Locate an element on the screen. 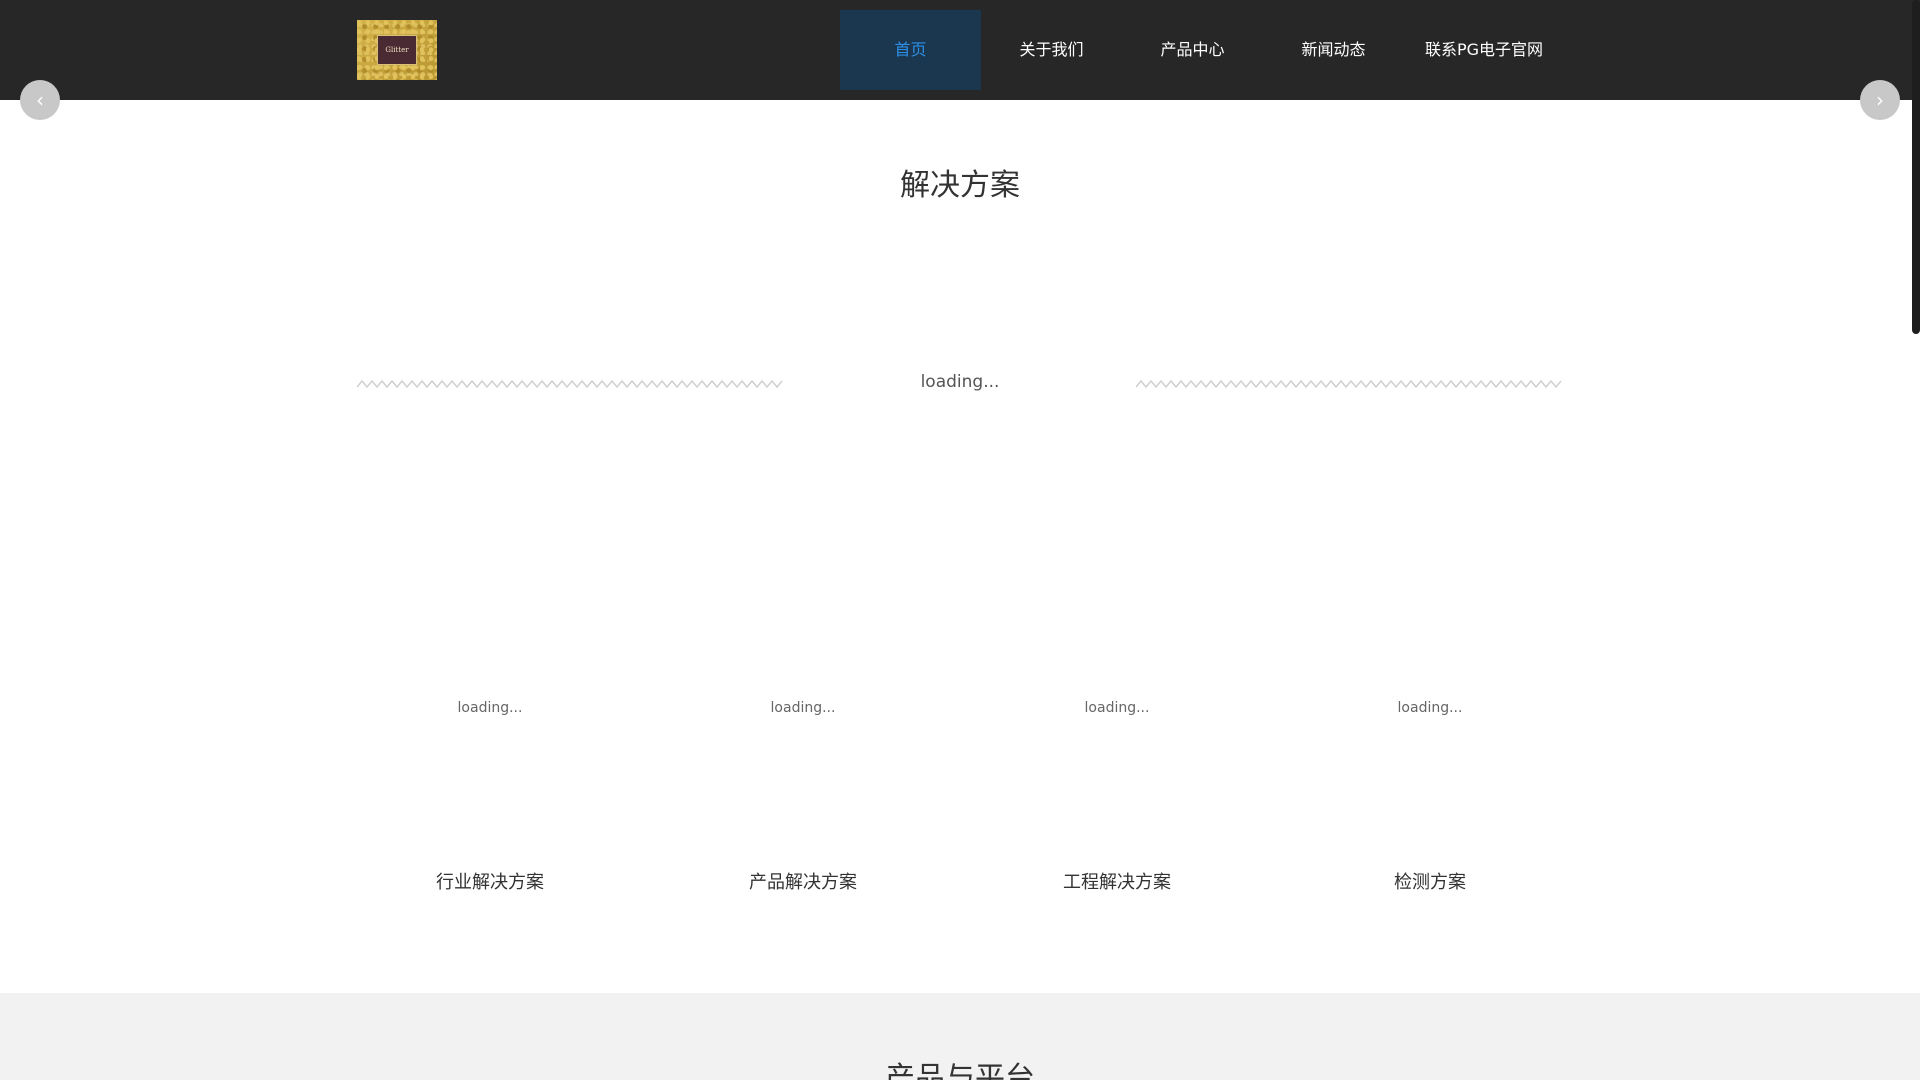  carousel-next-button: › is located at coordinates (1880, 100).